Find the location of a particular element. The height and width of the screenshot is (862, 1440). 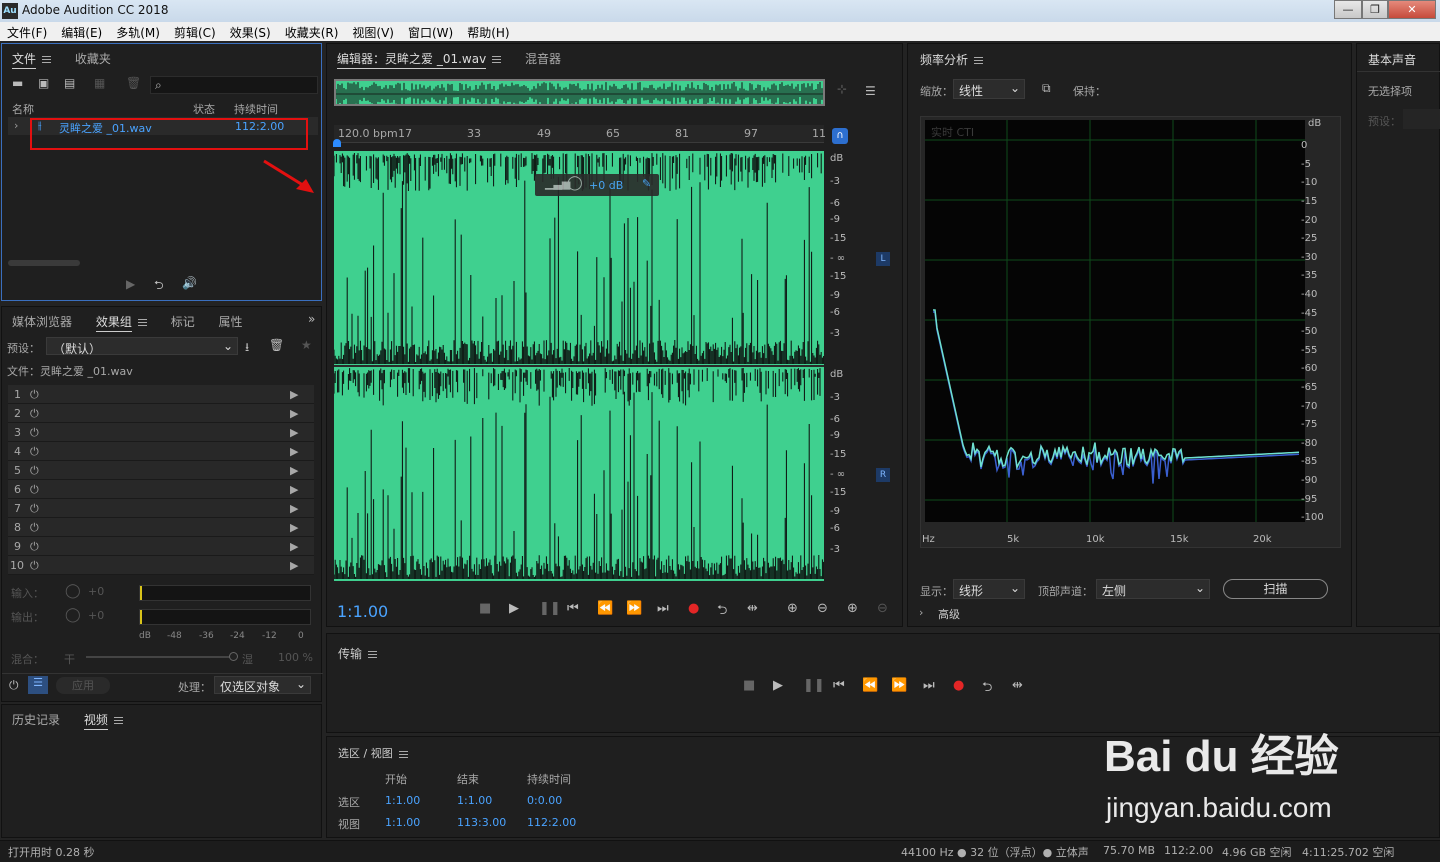

menu-edit: 编辑(E) is located at coordinates (81, 31).